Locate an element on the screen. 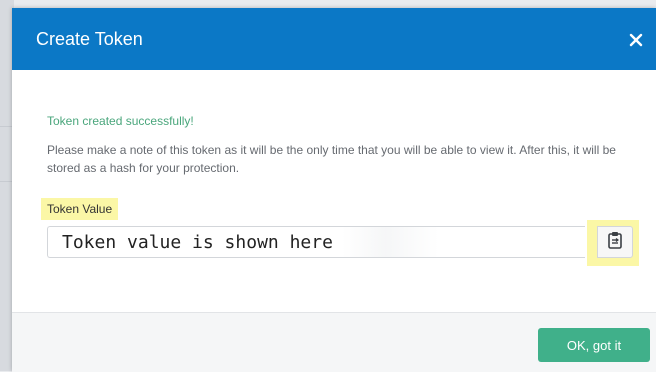  token-label-highlight: Token Value is located at coordinates (80, 209).